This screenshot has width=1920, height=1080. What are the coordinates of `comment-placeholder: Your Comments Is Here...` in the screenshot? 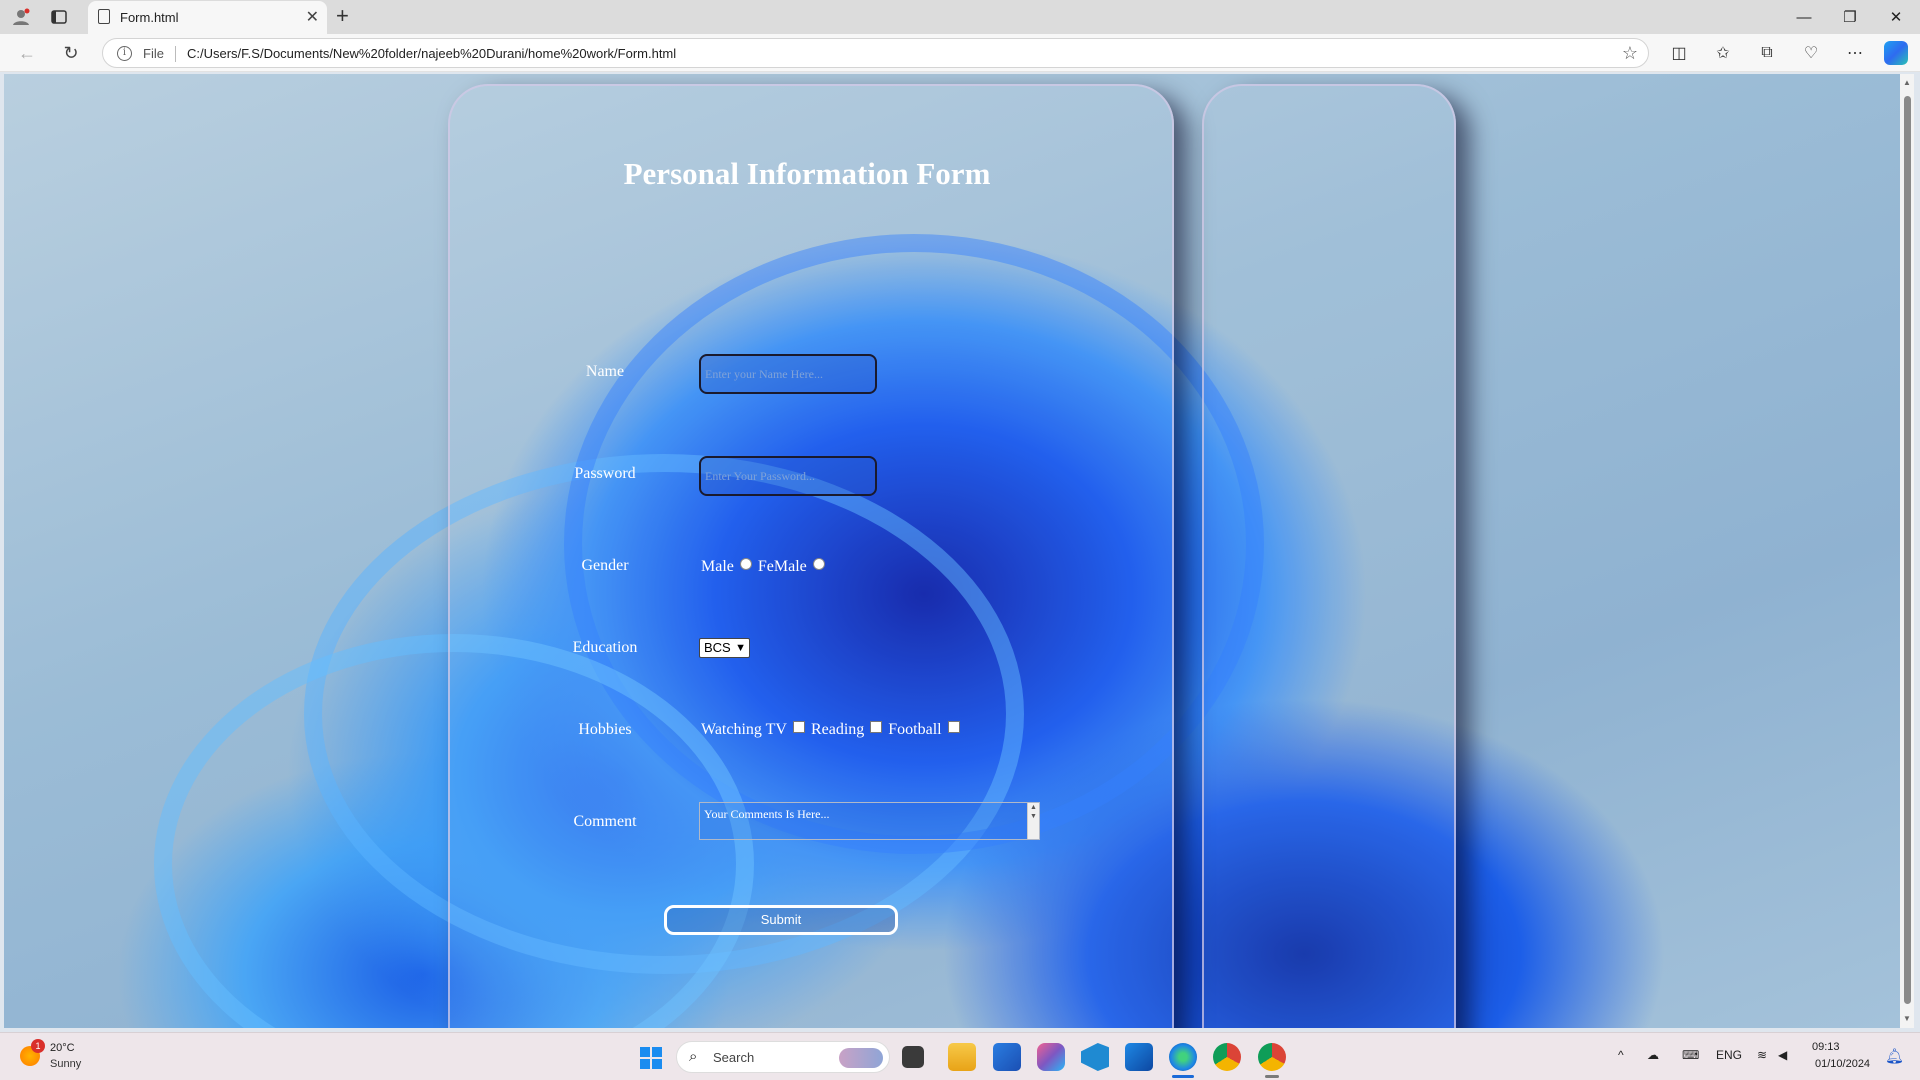 It's located at (767, 814).